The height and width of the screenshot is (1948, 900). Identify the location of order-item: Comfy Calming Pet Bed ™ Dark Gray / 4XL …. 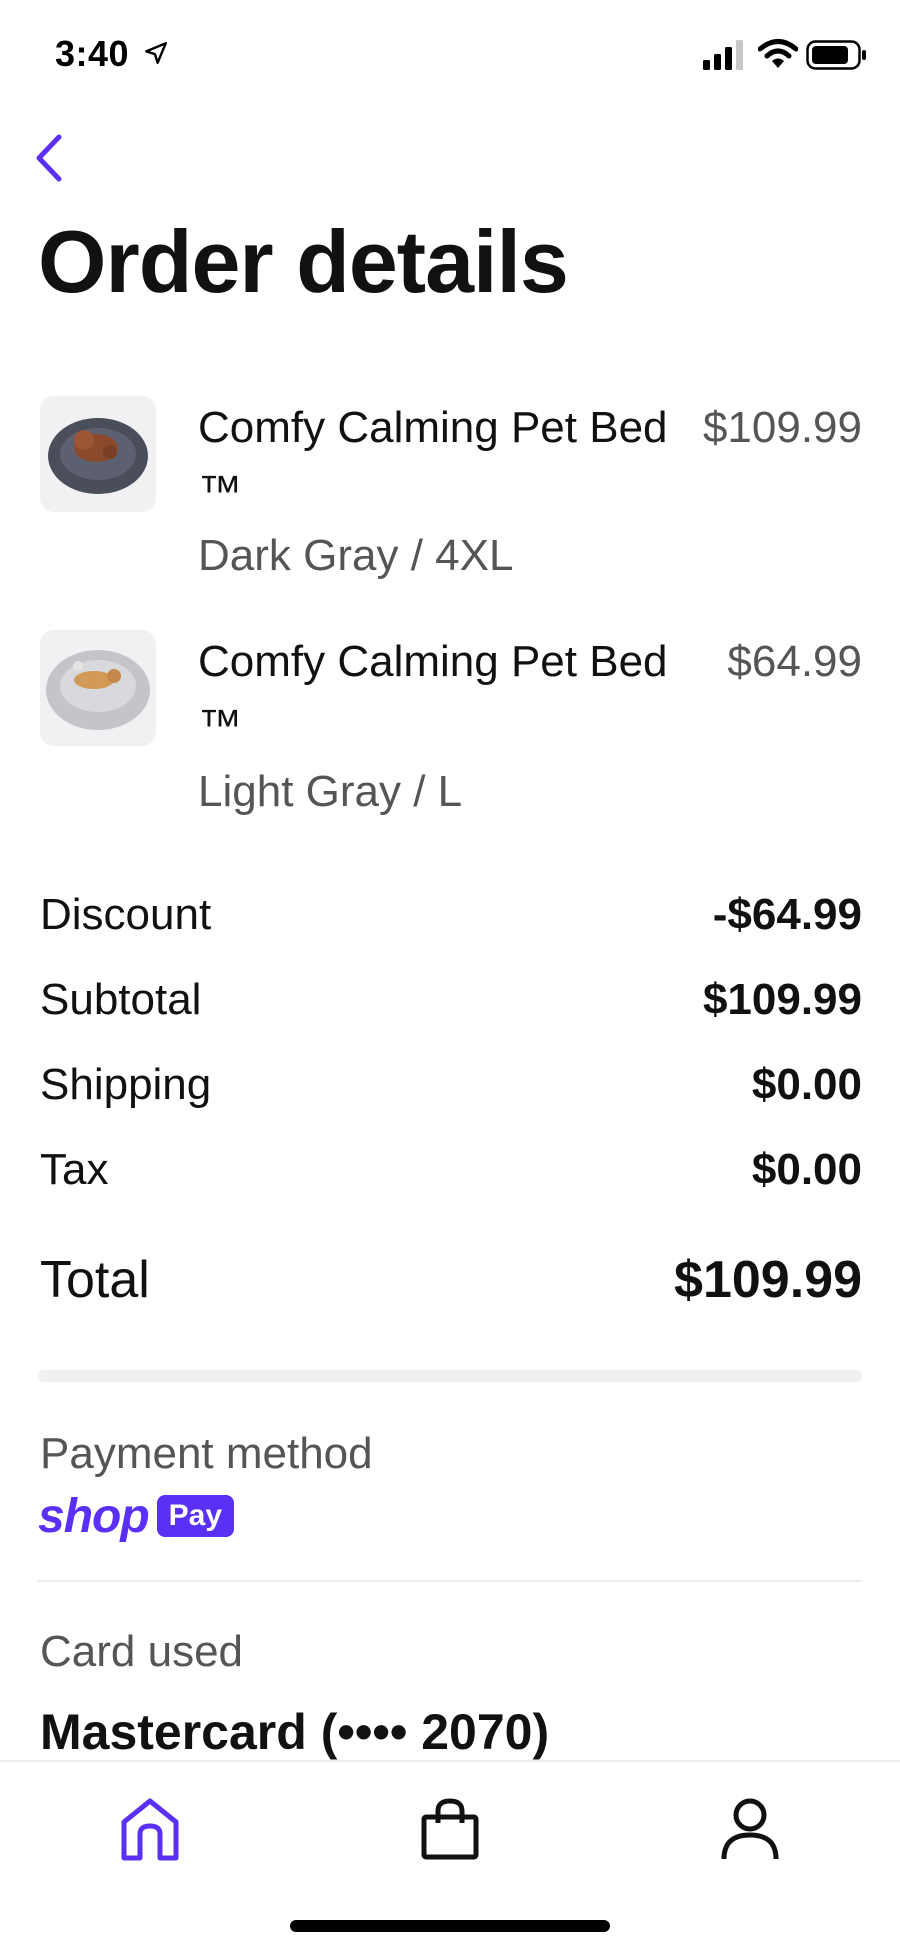
(451, 496).